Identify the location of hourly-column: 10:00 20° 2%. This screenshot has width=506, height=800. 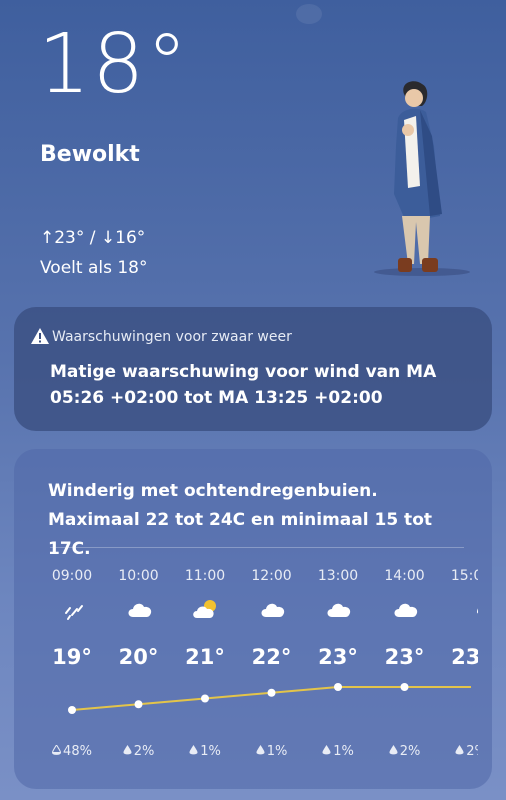
(139, 619).